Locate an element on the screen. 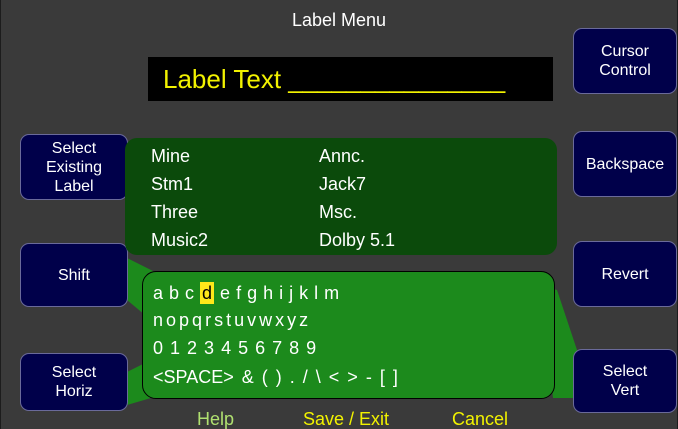  help-label: Help is located at coordinates (215, 419).